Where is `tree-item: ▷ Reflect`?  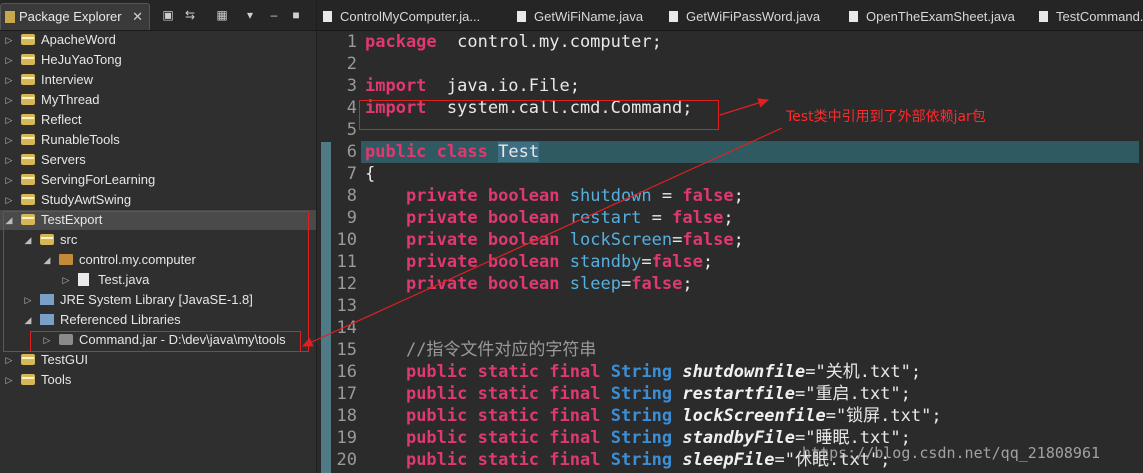 tree-item: ▷ Reflect is located at coordinates (158, 120).